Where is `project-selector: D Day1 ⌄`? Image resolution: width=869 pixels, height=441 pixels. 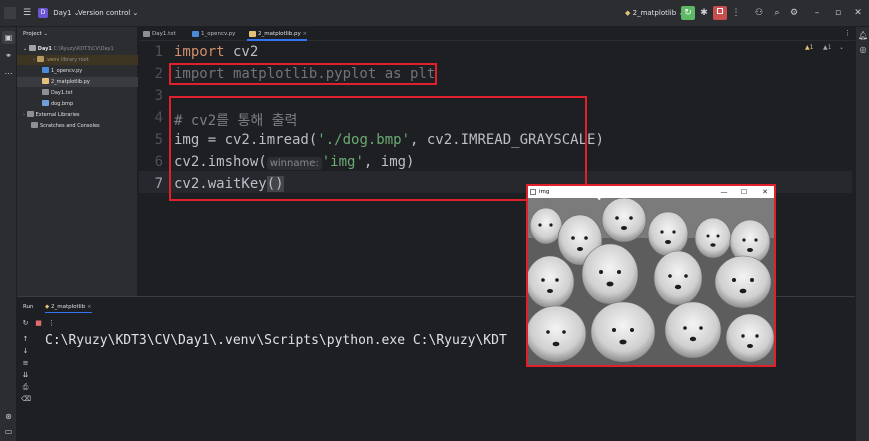 project-selector: D Day1 ⌄ is located at coordinates (59, 13).